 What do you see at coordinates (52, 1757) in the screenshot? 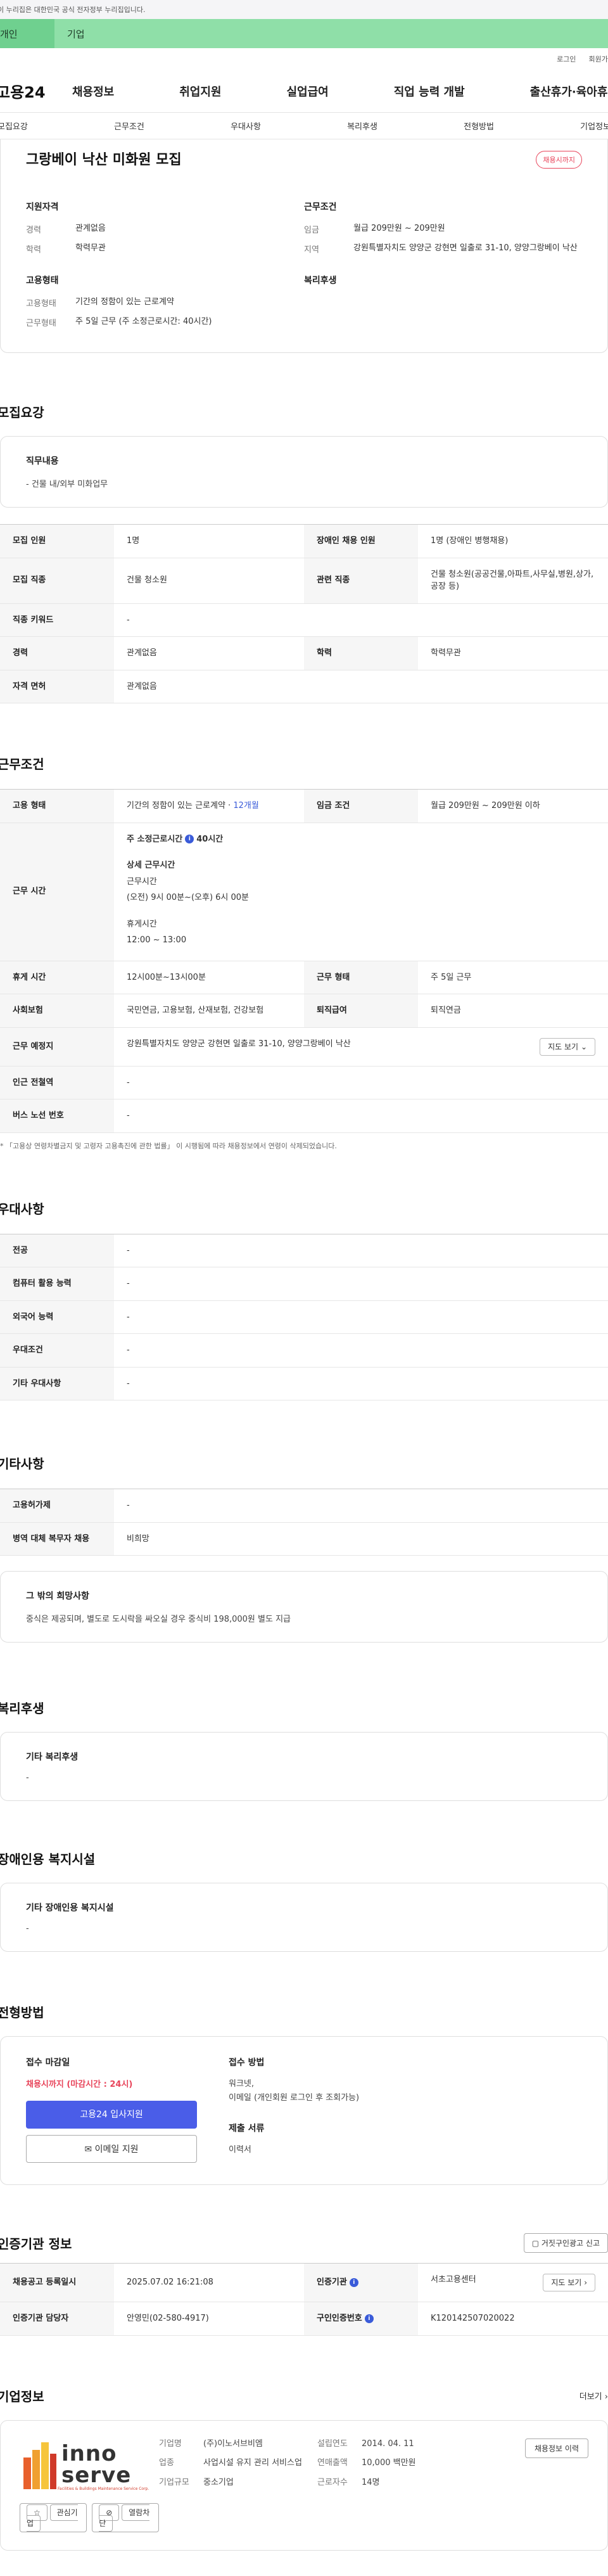
I see `welfare-box-heading: 기타 복리후생` at bounding box center [52, 1757].